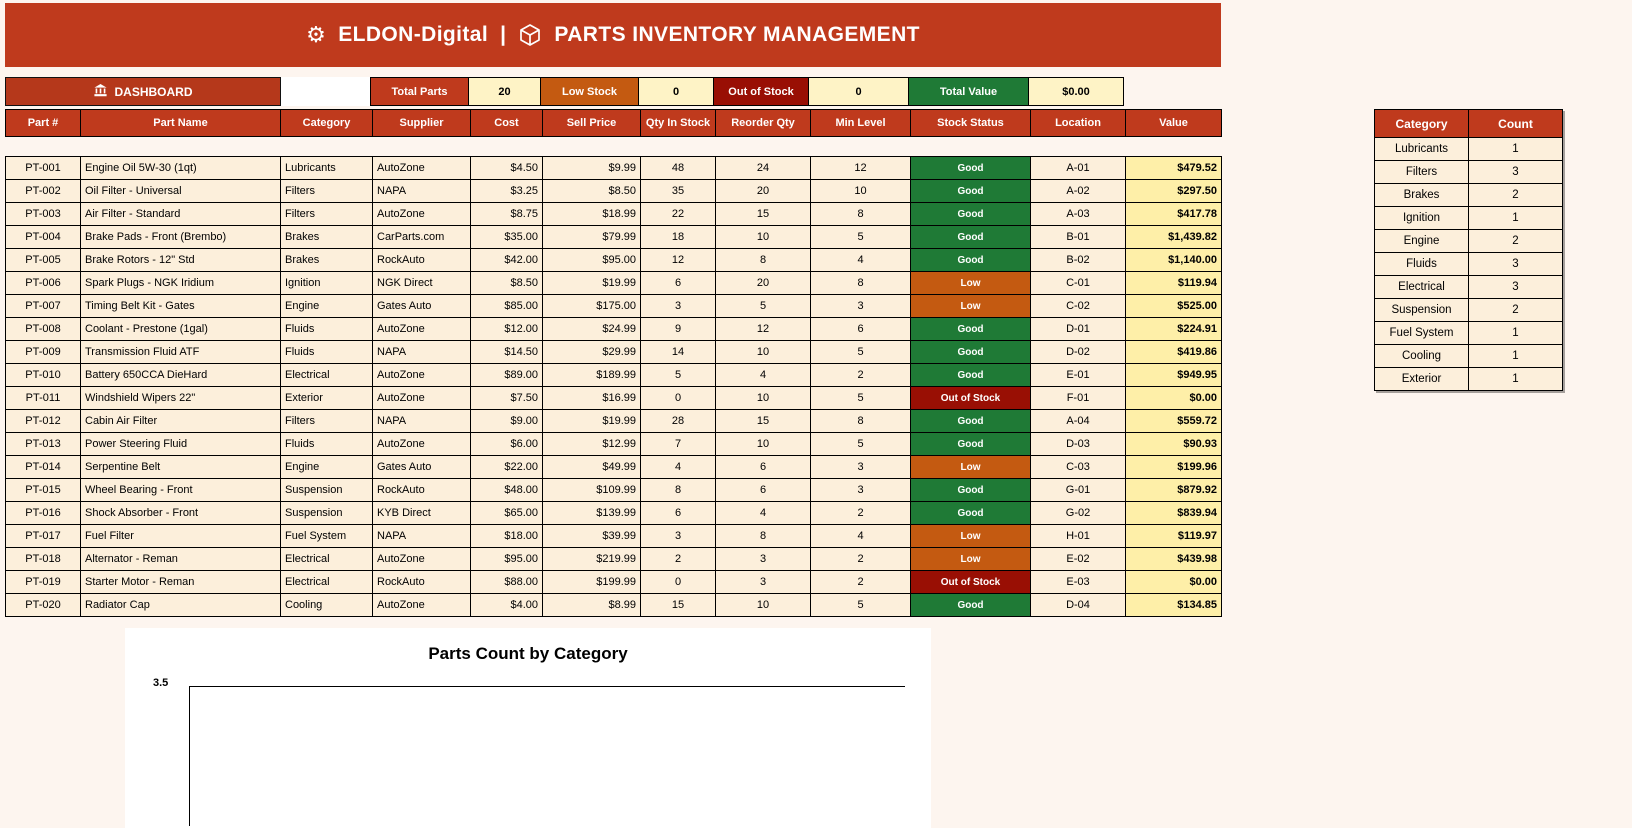 This screenshot has width=1632, height=828. Describe the element at coordinates (326, 214) in the screenshot. I see `cell-category: Filters` at that location.